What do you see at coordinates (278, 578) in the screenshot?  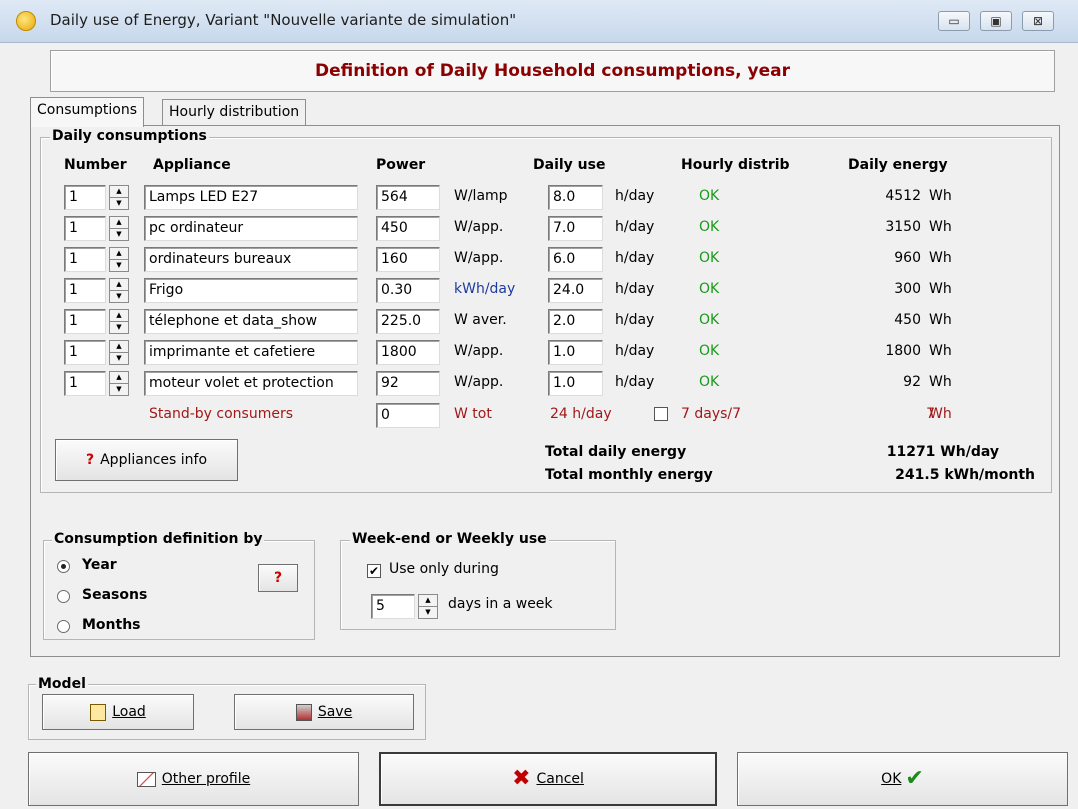 I see `definition-help-button: ?` at bounding box center [278, 578].